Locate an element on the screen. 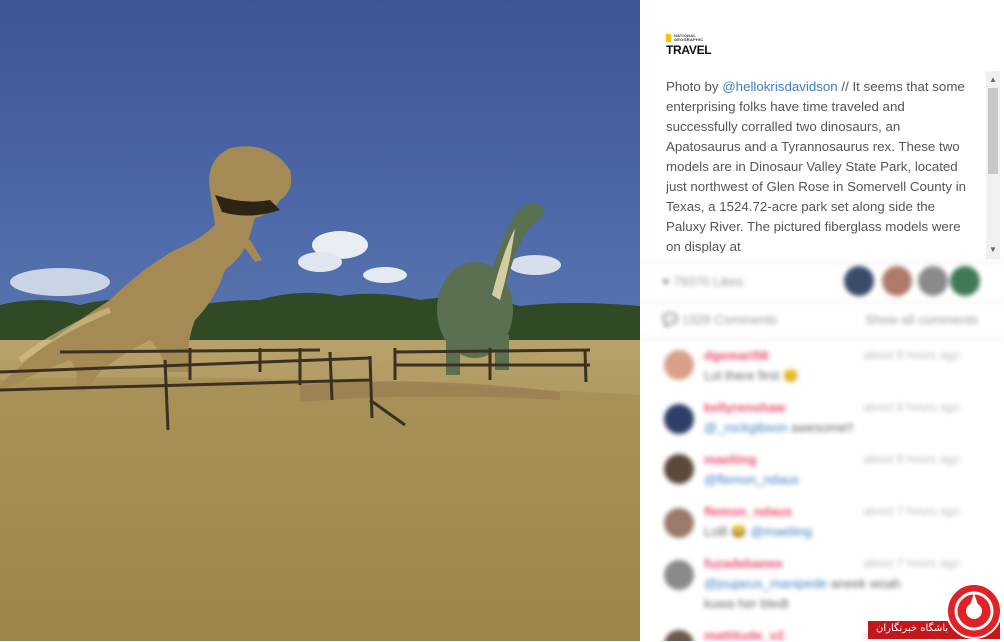 This screenshot has height=642, width=1004. comment-text-continued: kuwa her bledt is located at coordinates (746, 603).